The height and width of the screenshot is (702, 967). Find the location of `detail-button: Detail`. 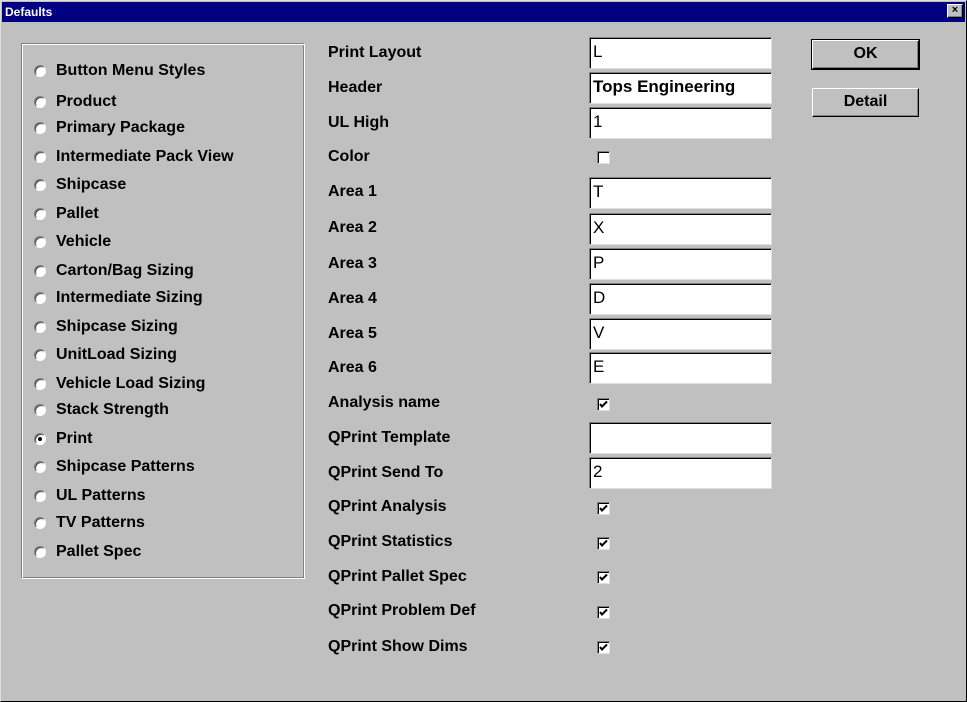

detail-button: Detail is located at coordinates (865, 102).